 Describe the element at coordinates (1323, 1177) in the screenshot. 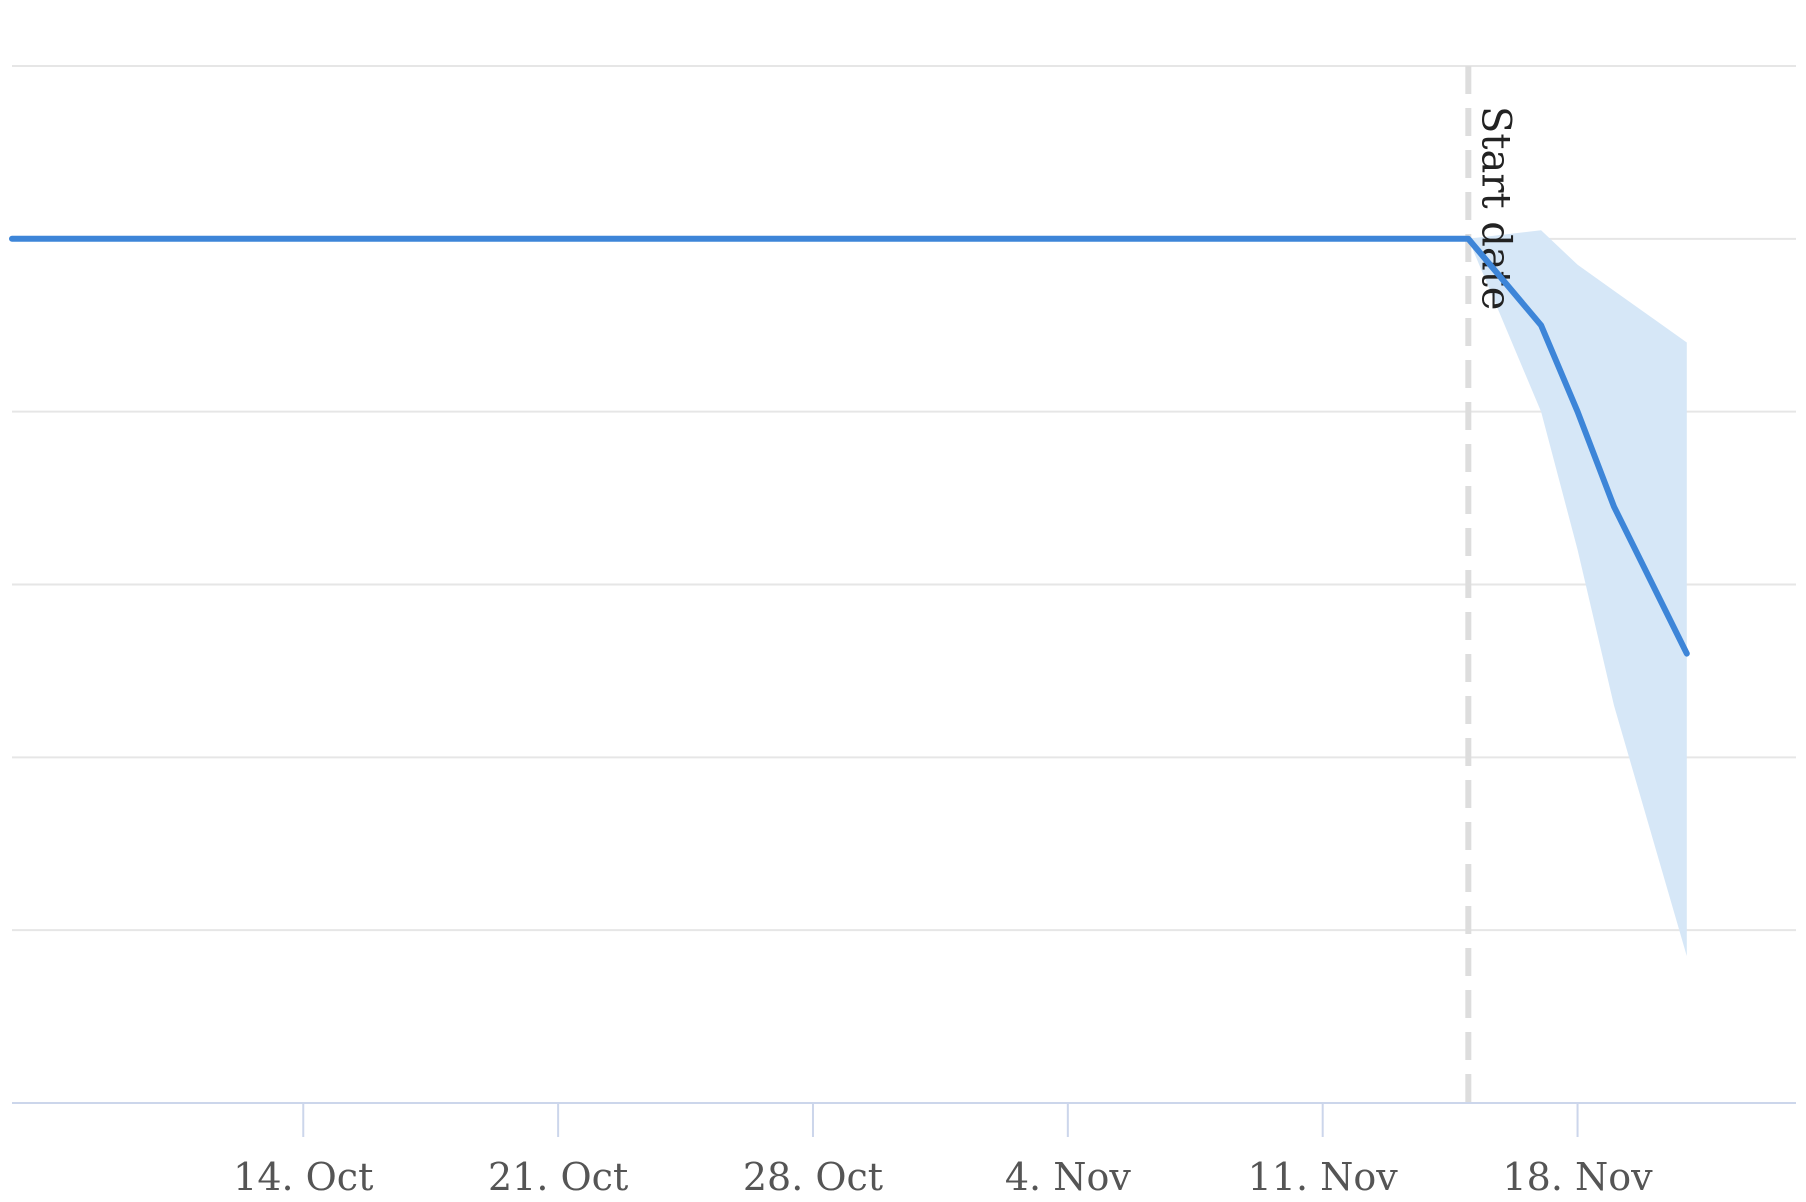

I see `x-tick-label-4: 11. Nov` at that location.